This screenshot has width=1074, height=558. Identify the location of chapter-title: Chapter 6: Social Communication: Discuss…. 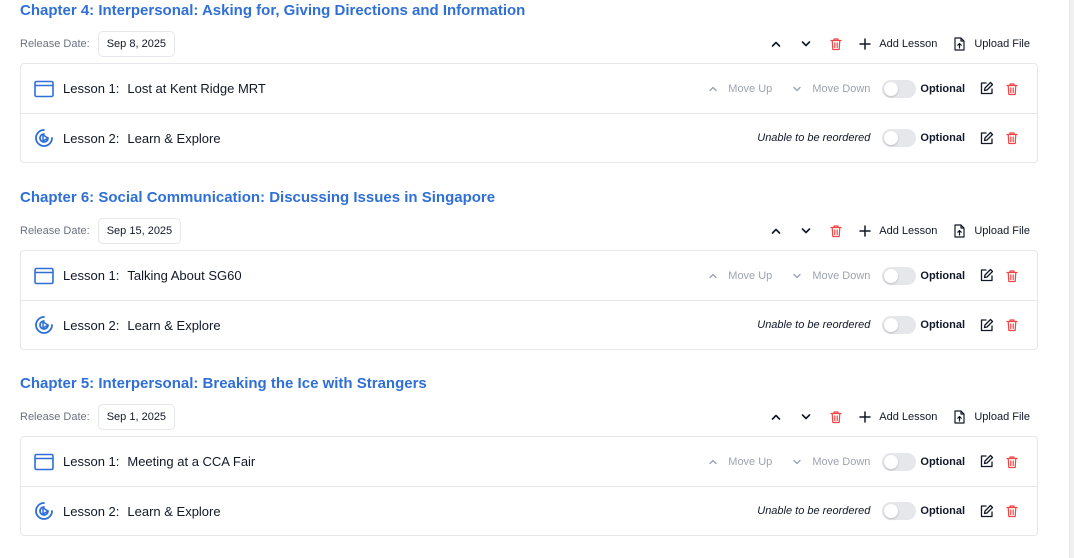
(258, 197).